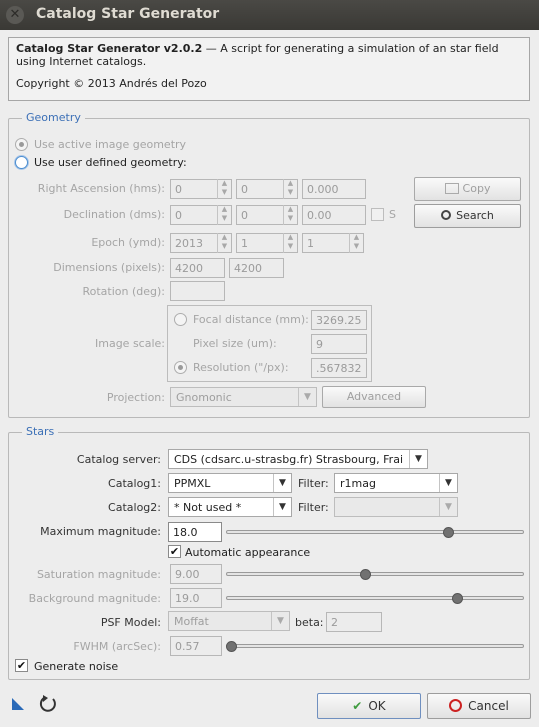 The height and width of the screenshot is (727, 539). I want to click on pixel-size-label: Pixel size (um):, so click(235, 343).